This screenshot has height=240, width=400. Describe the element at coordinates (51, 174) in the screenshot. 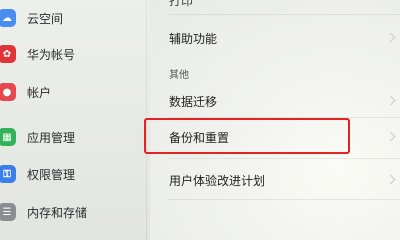

I see `sidebar-item-label: 权限管理` at that location.